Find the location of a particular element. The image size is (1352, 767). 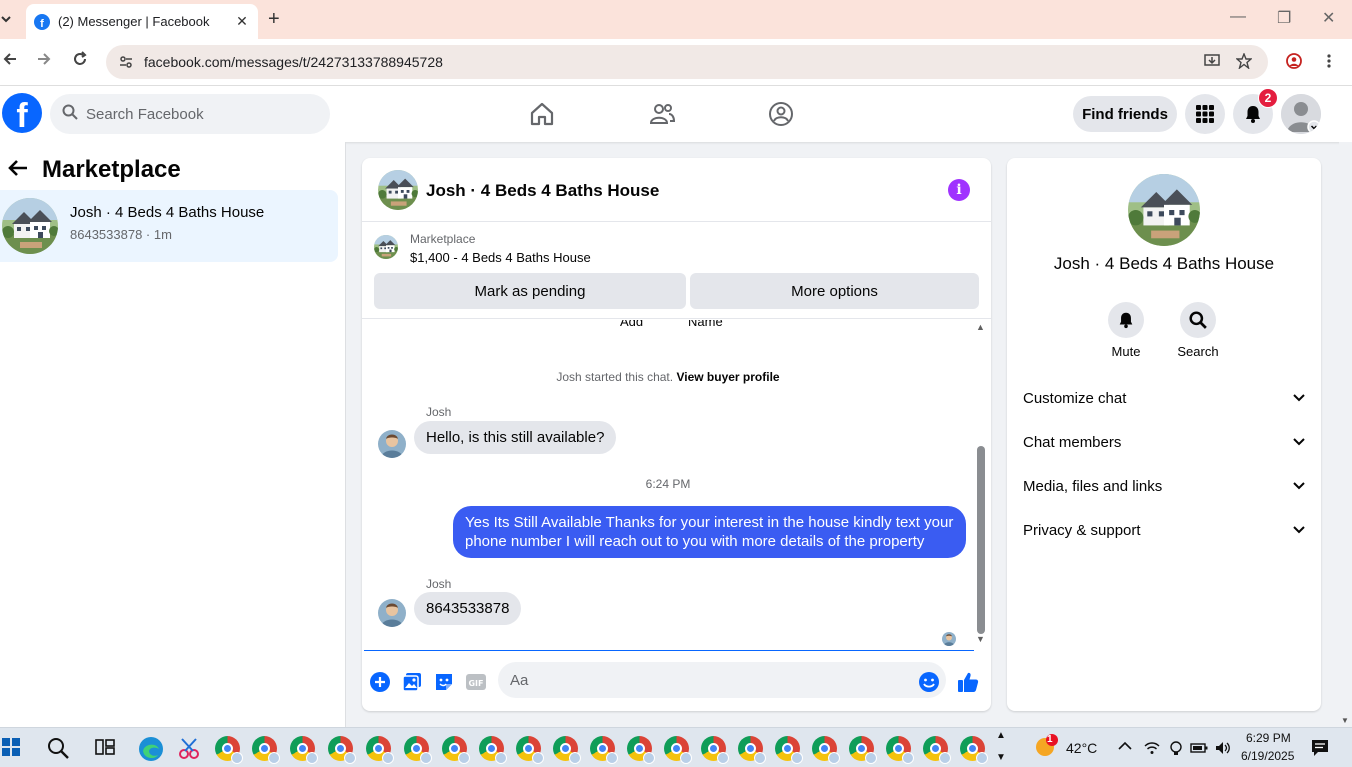

thumbs-up-icon is located at coordinates (968, 682).